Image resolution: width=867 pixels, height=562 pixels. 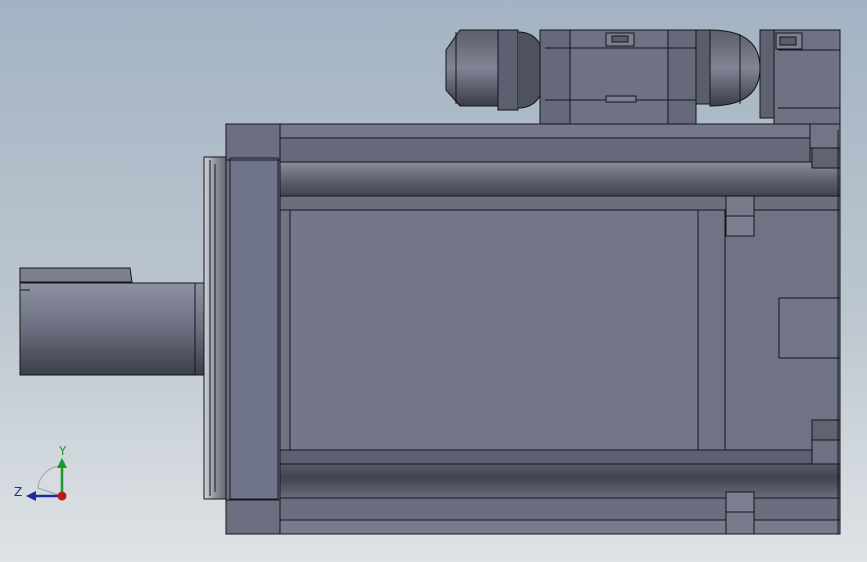 I want to click on power-connector, so click(x=571, y=77).